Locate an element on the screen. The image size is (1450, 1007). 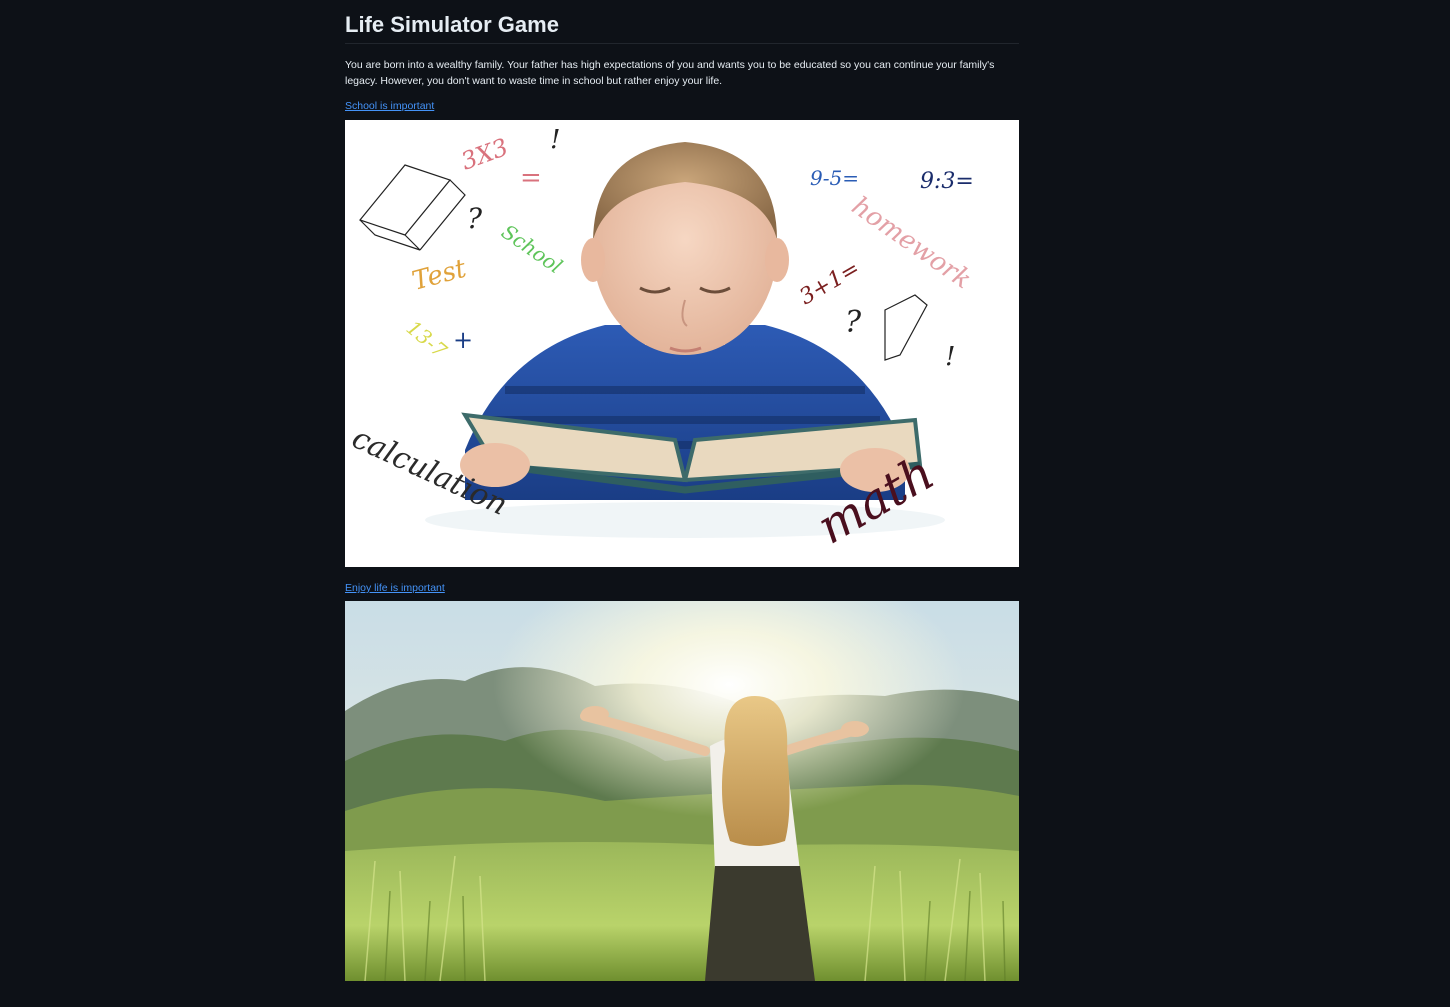
doodle-question-1: ? is located at coordinates (475, 218).